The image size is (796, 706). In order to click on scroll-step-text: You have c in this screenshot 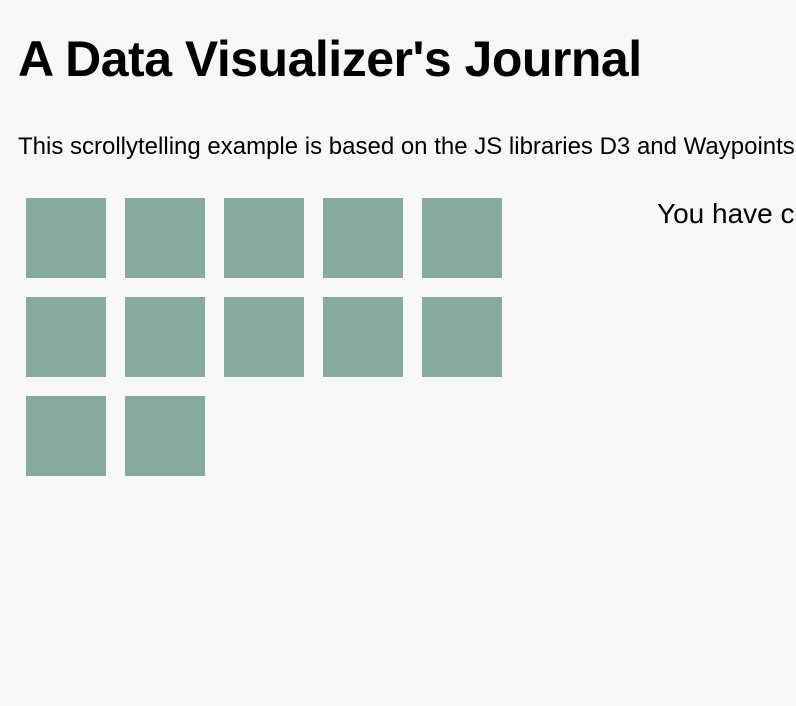, I will do `click(726, 213)`.